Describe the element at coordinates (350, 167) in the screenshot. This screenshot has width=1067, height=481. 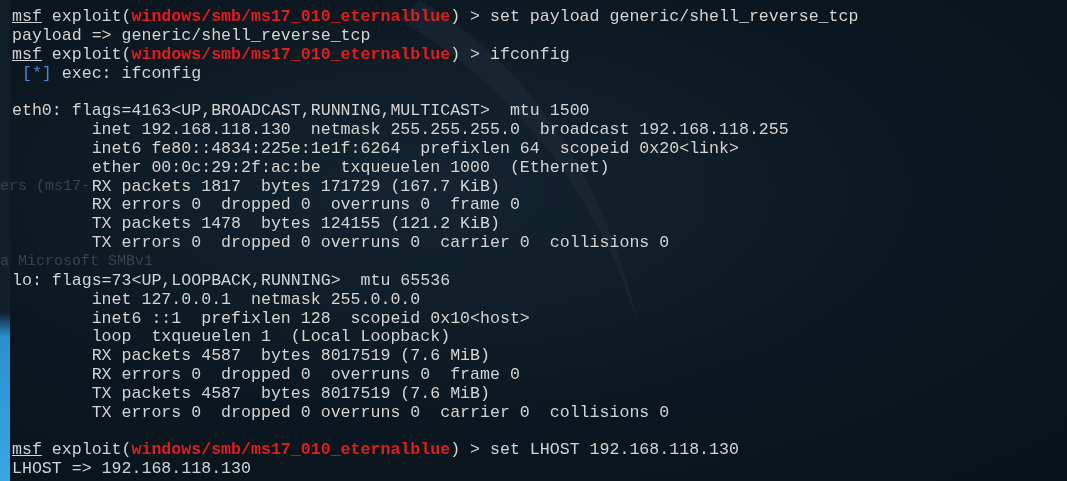
I see `output-text: ether 00:0c:29:2f:ac:be txqueuelen 1000 (Ethernet)` at that location.